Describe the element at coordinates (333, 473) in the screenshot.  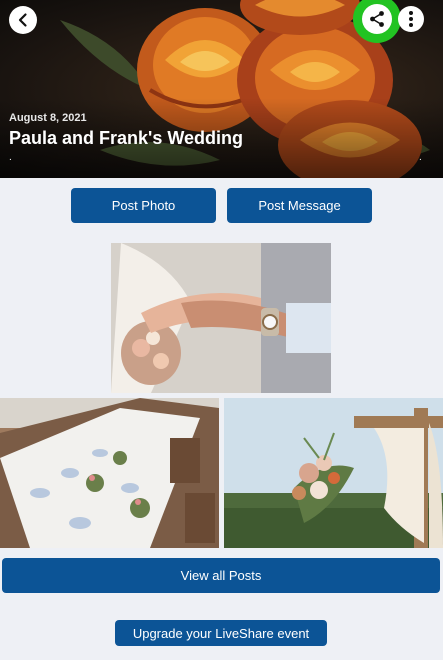
I see `floral-arch-photo` at that location.